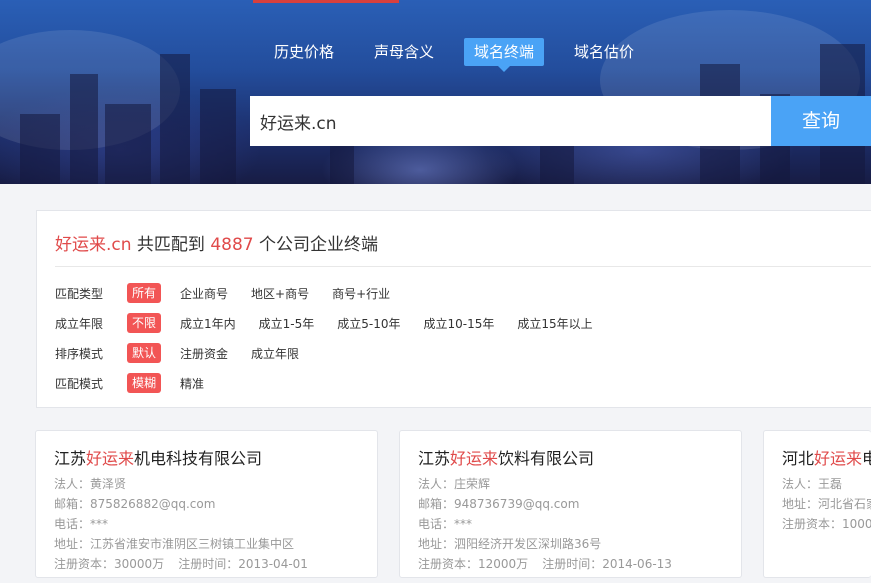 Image resolution: width=871 pixels, height=583 pixels. I want to click on filter-option-region-name: 地区+商号, so click(280, 293).